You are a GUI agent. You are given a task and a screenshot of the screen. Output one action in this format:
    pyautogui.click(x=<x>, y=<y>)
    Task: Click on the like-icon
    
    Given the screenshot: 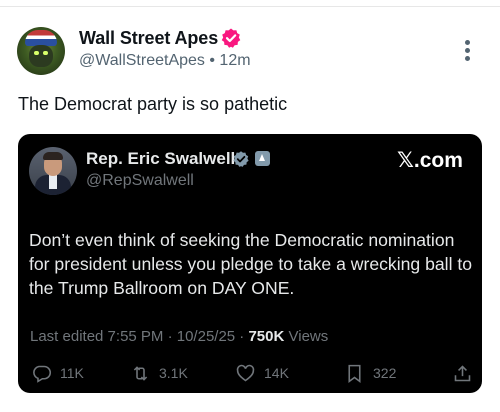 What is the action you would take?
    pyautogui.click(x=245, y=372)
    